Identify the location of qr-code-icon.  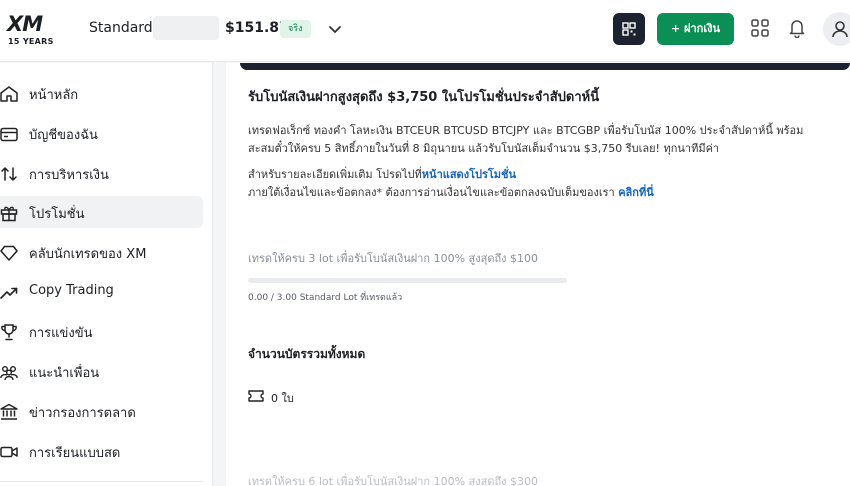
(629, 29).